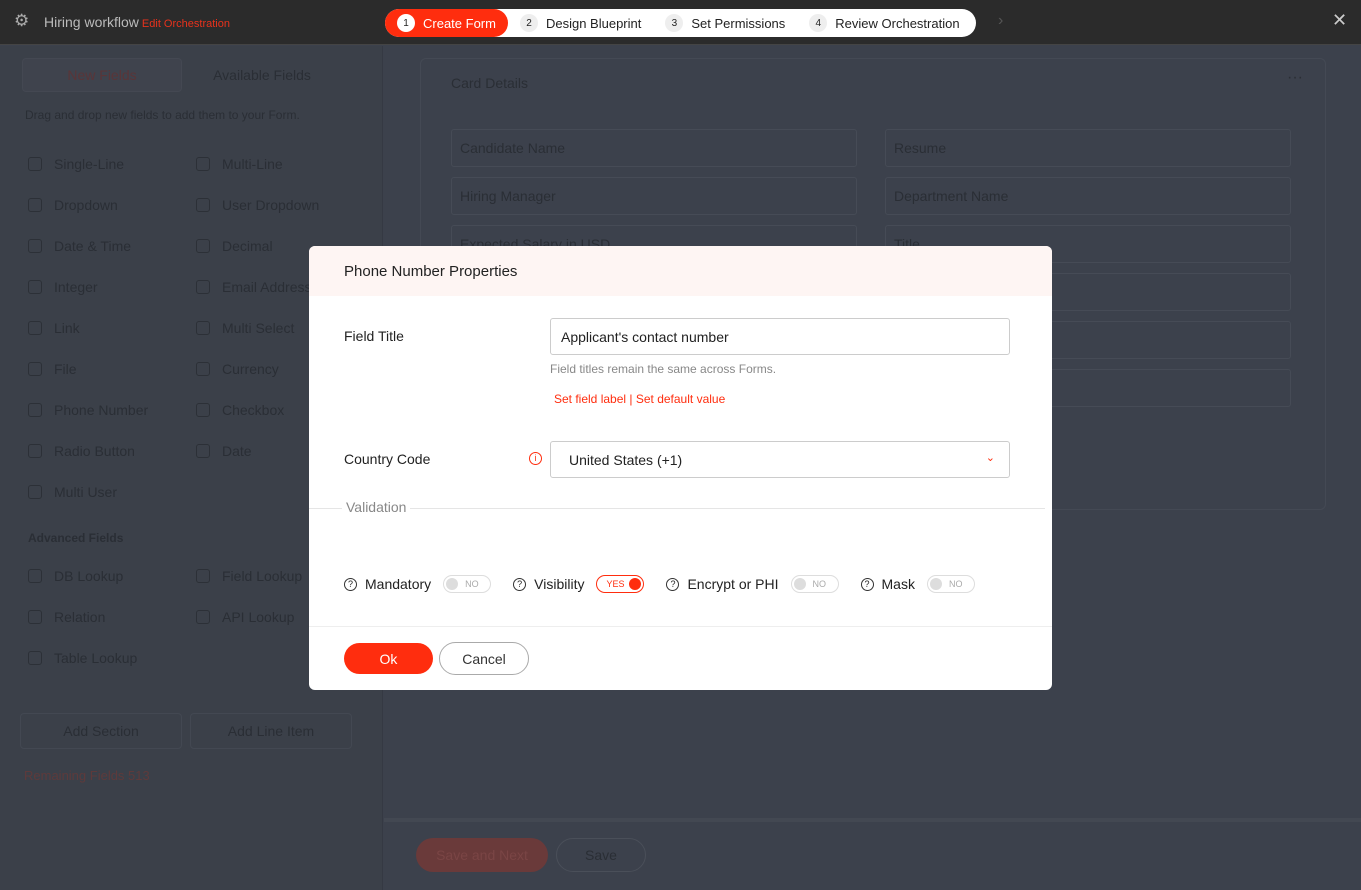  What do you see at coordinates (884, 23) in the screenshot?
I see `step-review-orchestration: 4 Review Orchestration` at bounding box center [884, 23].